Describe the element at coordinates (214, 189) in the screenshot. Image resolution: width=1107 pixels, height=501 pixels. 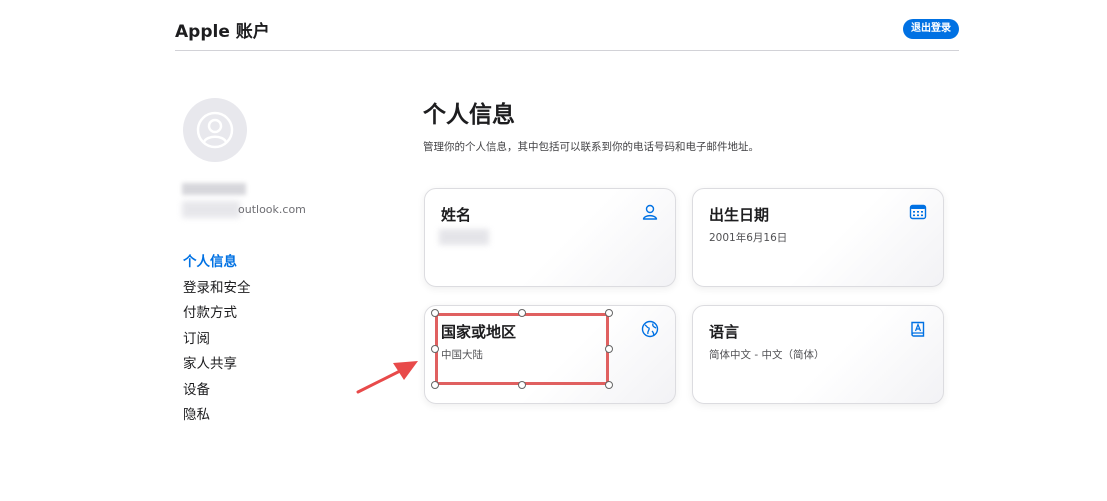
I see `redacted-name` at that location.